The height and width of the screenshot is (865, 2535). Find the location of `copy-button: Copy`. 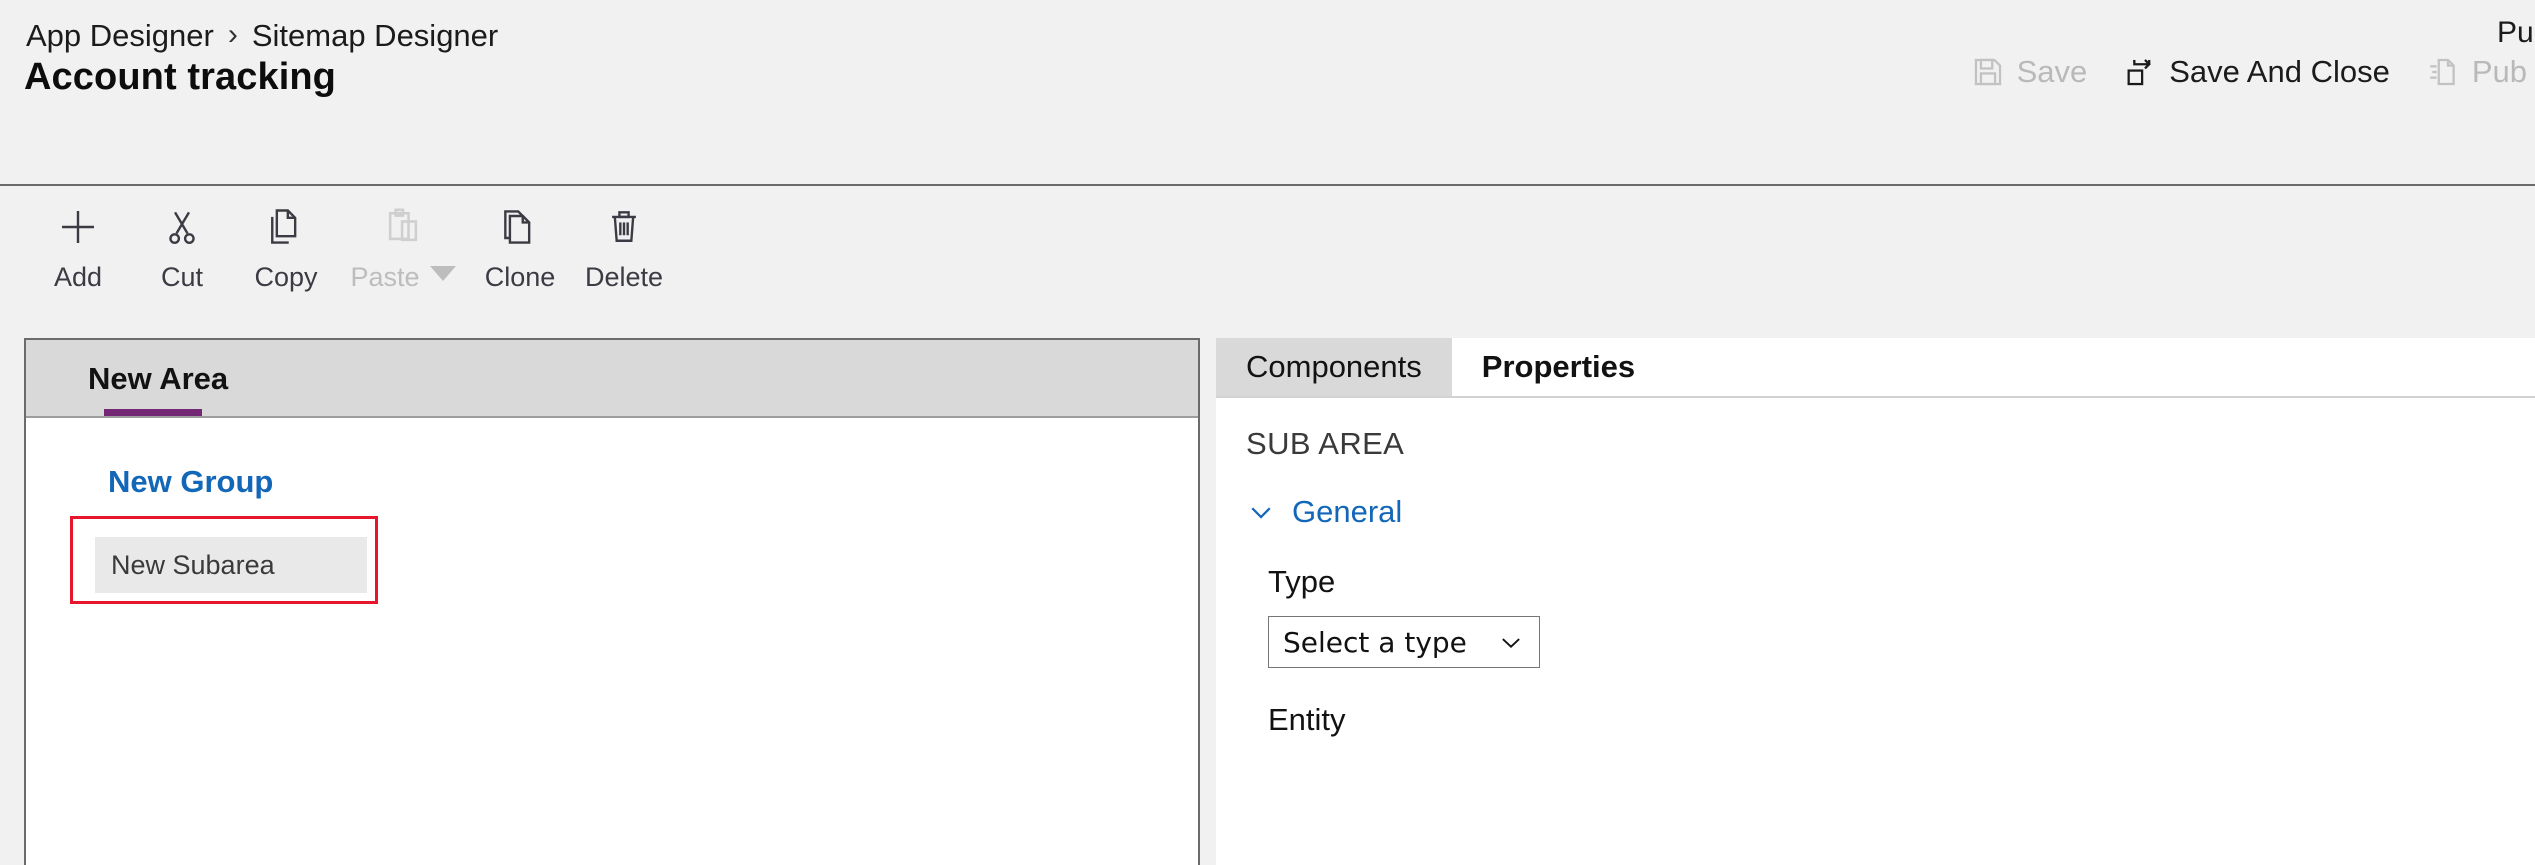

copy-button: Copy is located at coordinates (286, 240).